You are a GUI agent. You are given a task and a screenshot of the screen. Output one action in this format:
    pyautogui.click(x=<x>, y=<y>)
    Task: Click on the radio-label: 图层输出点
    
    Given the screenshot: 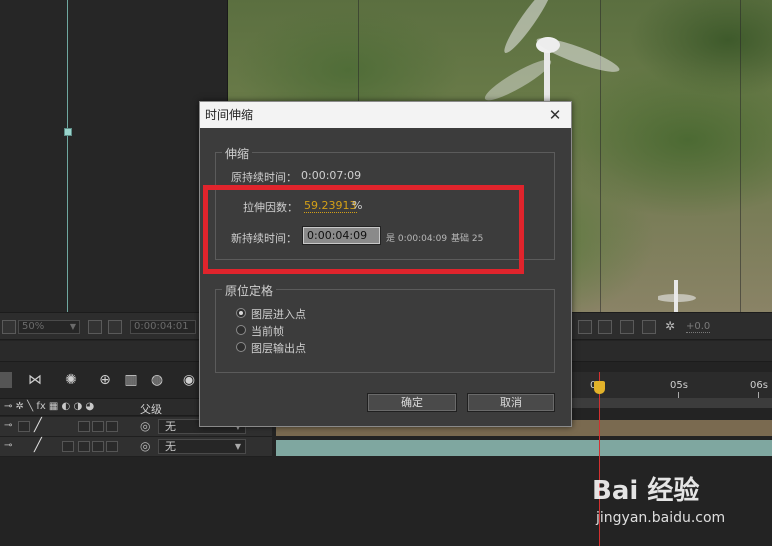 What is the action you would take?
    pyautogui.click(x=278, y=348)
    